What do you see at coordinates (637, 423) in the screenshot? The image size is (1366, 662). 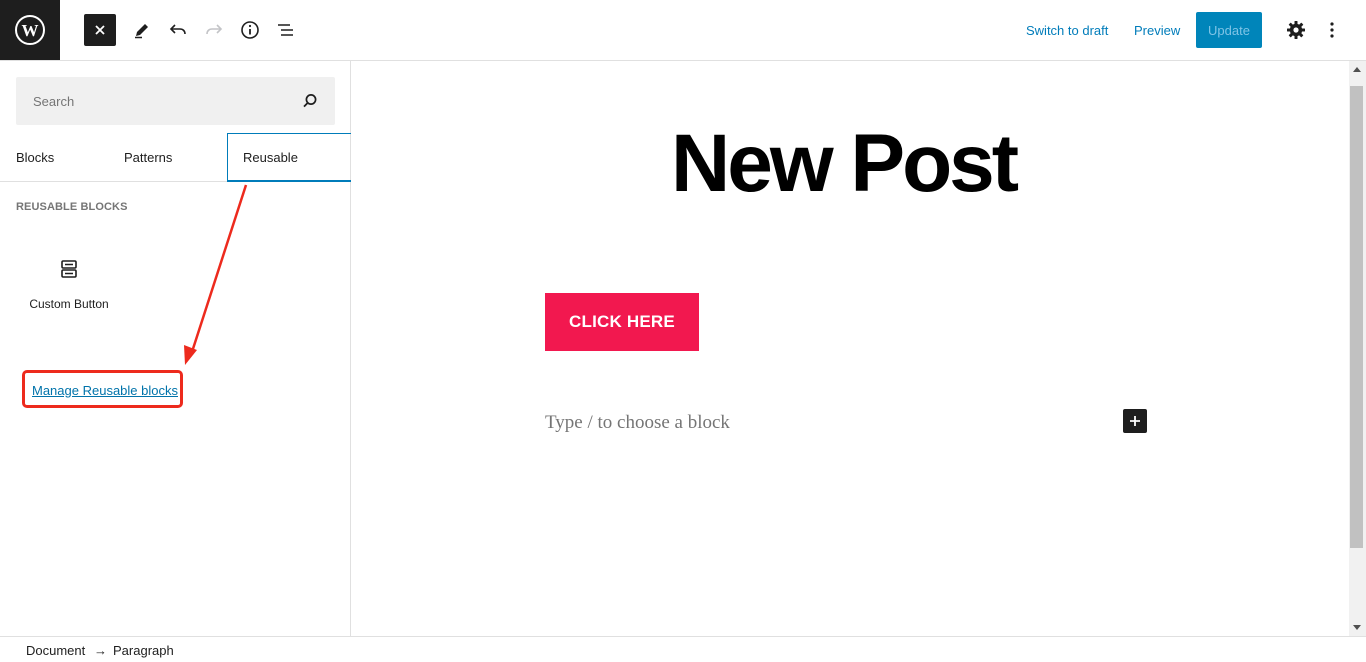 I see `empty-paragraph-placeholder: Type / to choose a block` at bounding box center [637, 423].